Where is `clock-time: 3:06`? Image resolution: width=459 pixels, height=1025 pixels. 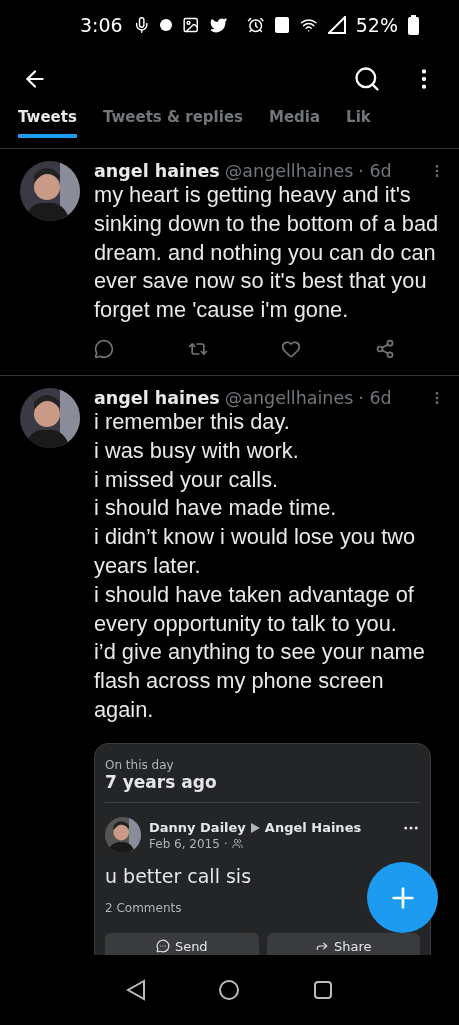
clock-time: 3:06 is located at coordinates (101, 25).